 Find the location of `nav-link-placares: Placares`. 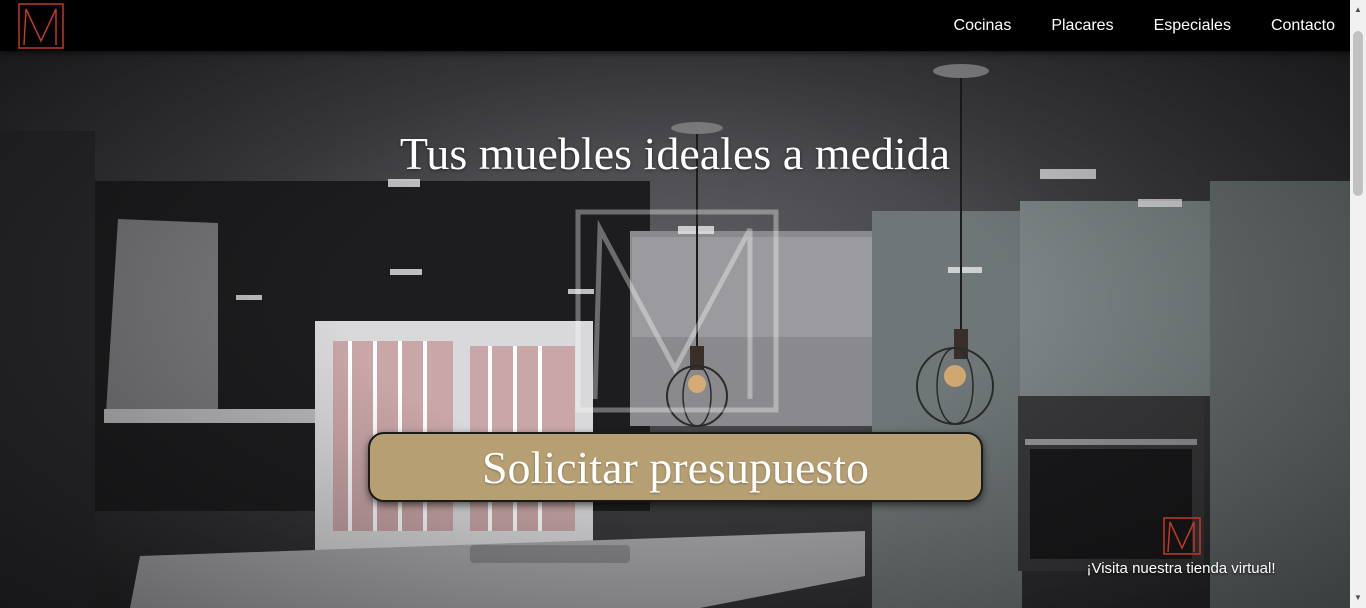

nav-link-placares: Placares is located at coordinates (1082, 26).